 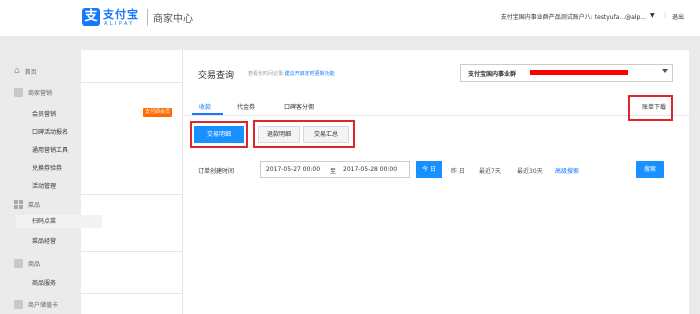 I want to click on card-icon, so click(x=18, y=304).